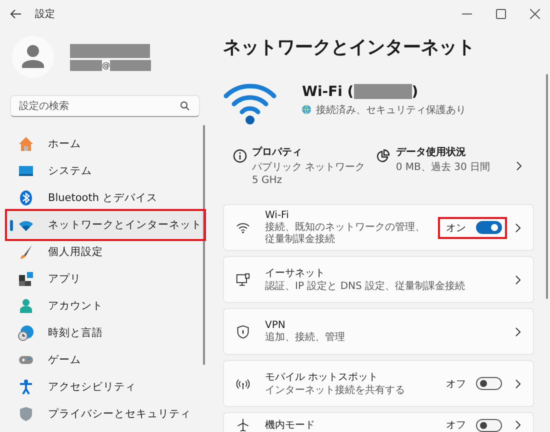 Image resolution: width=550 pixels, height=432 pixels. What do you see at coordinates (277, 215) in the screenshot?
I see `setting-title: Wi-Fi` at bounding box center [277, 215].